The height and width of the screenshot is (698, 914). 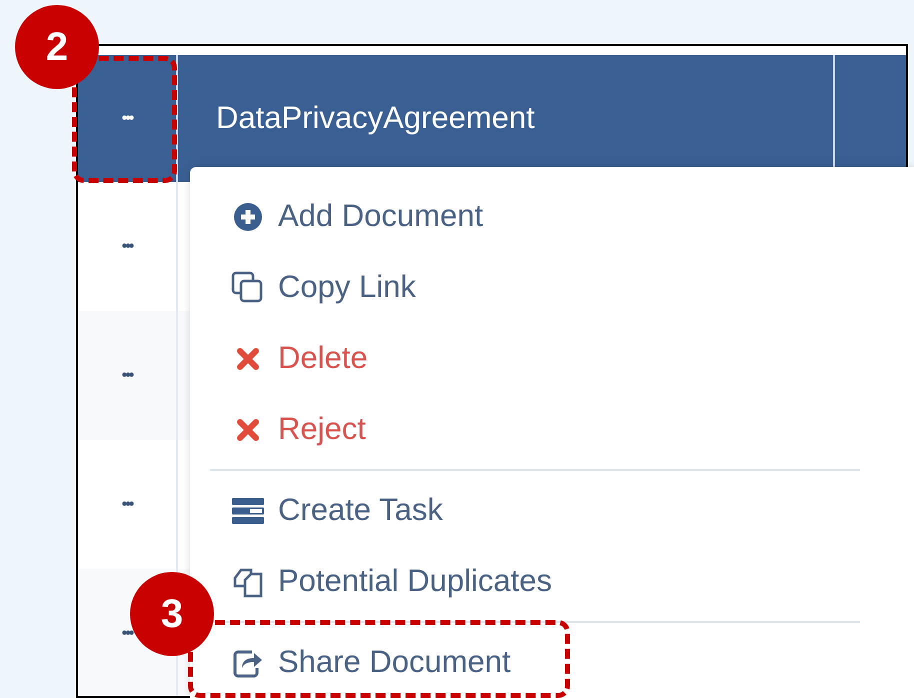 I want to click on menu-item: Reject, so click(x=562, y=429).